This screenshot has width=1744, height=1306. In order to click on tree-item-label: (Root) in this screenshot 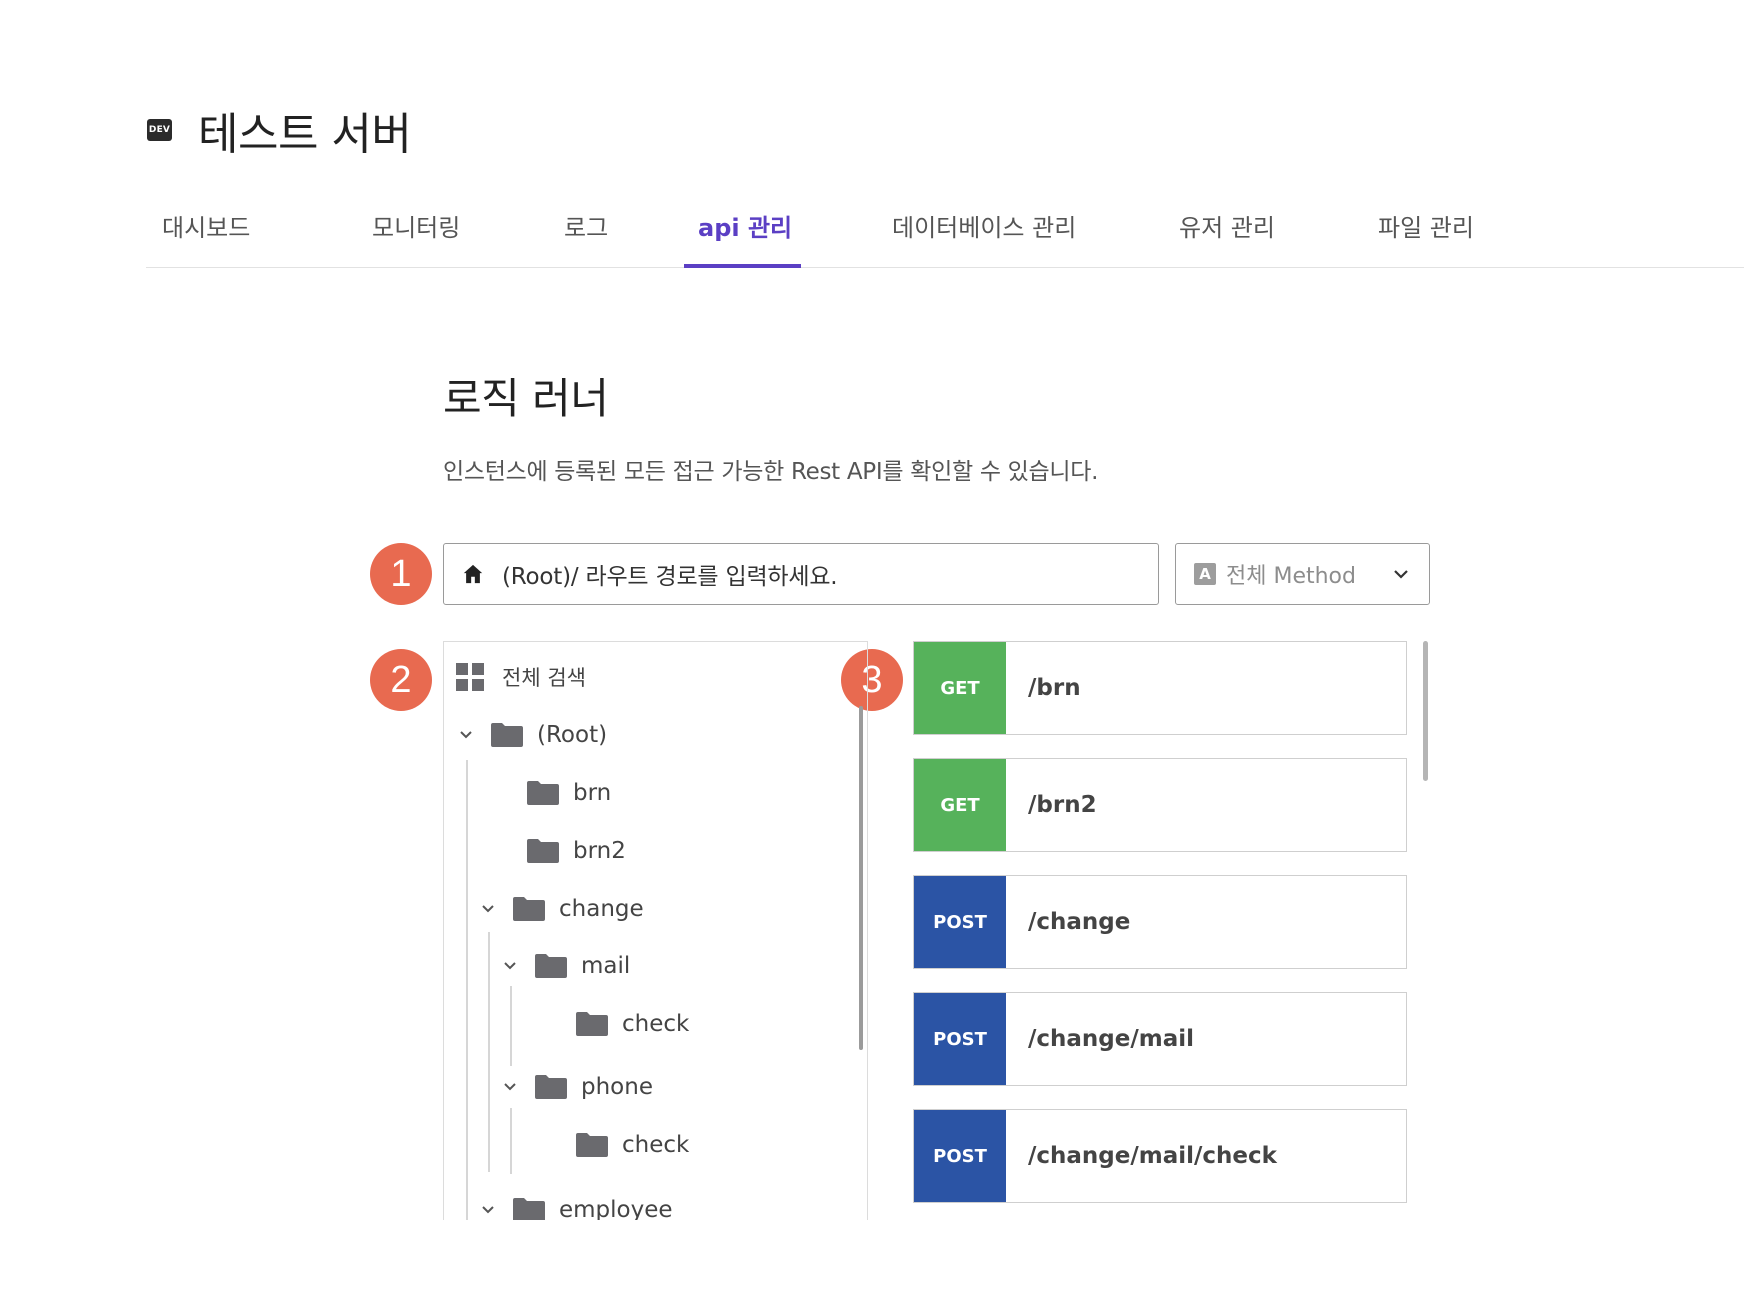, I will do `click(572, 735)`.